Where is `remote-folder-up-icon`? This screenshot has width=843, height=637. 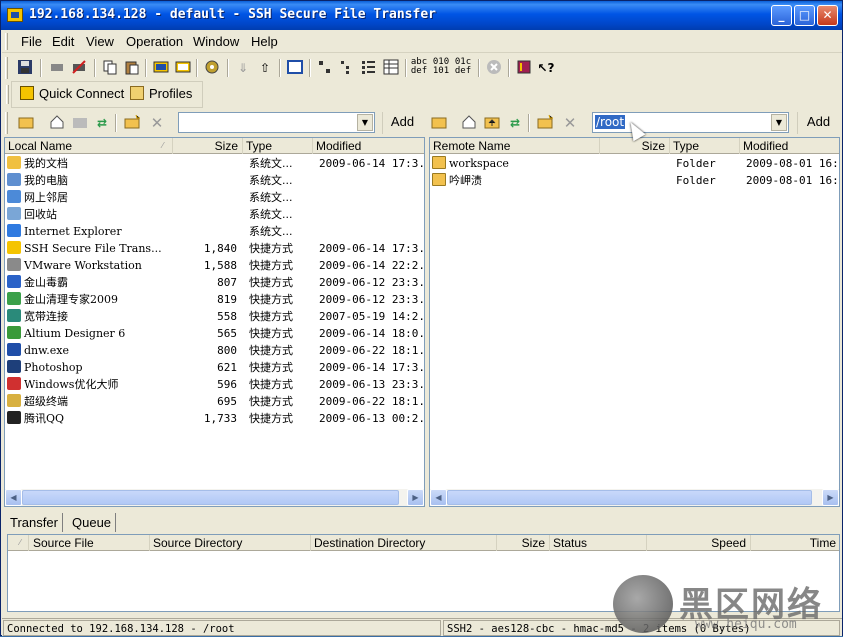 remote-folder-up-icon is located at coordinates (439, 123).